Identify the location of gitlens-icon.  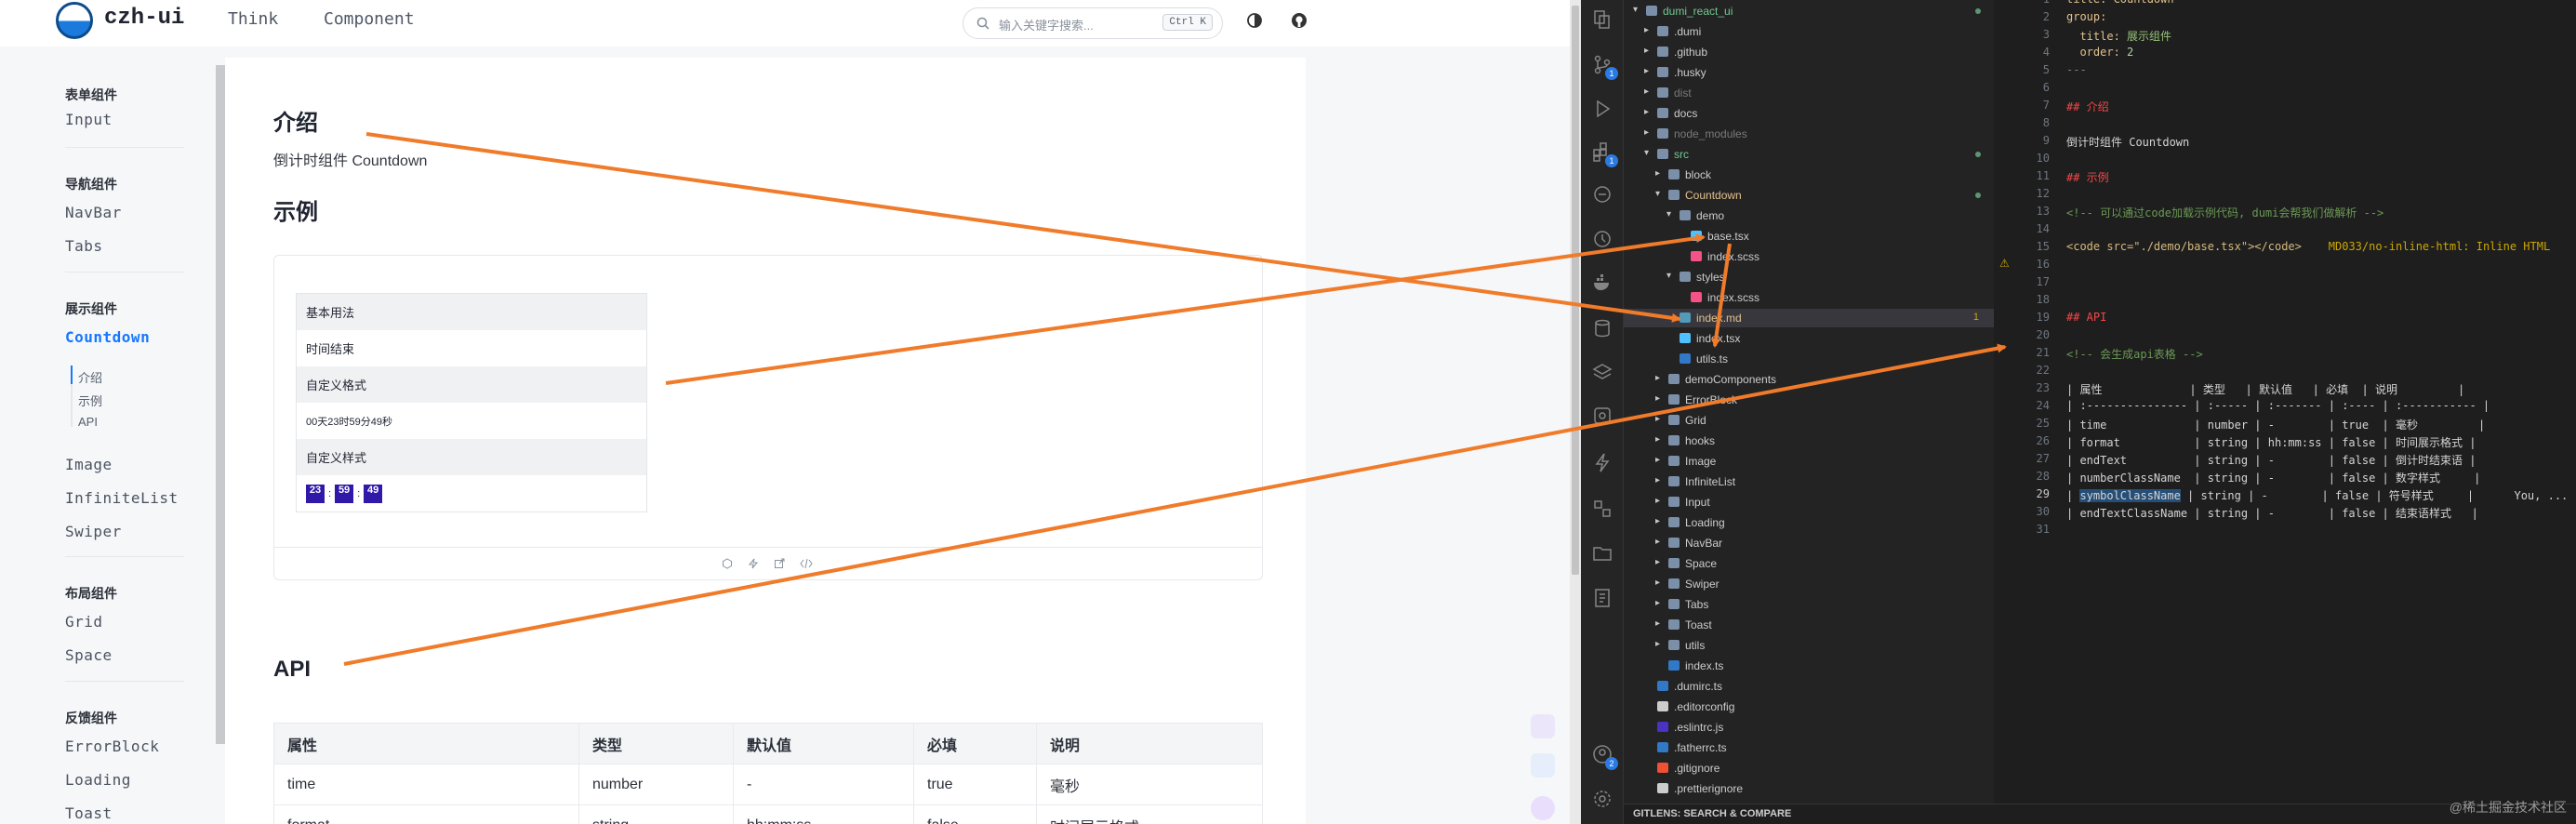
(1602, 416).